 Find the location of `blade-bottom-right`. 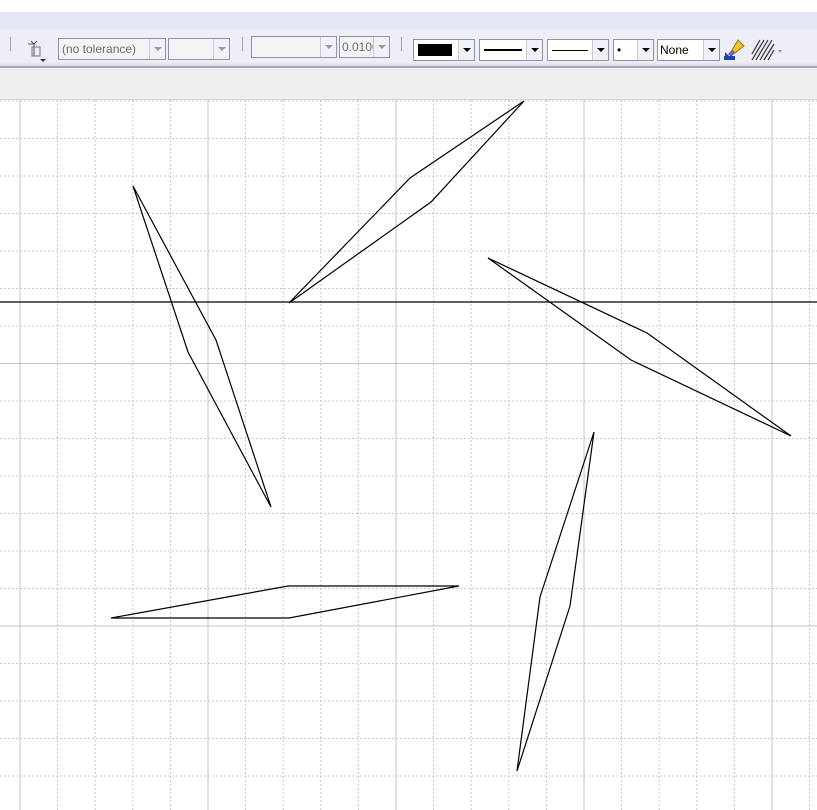

blade-bottom-right is located at coordinates (555, 601).